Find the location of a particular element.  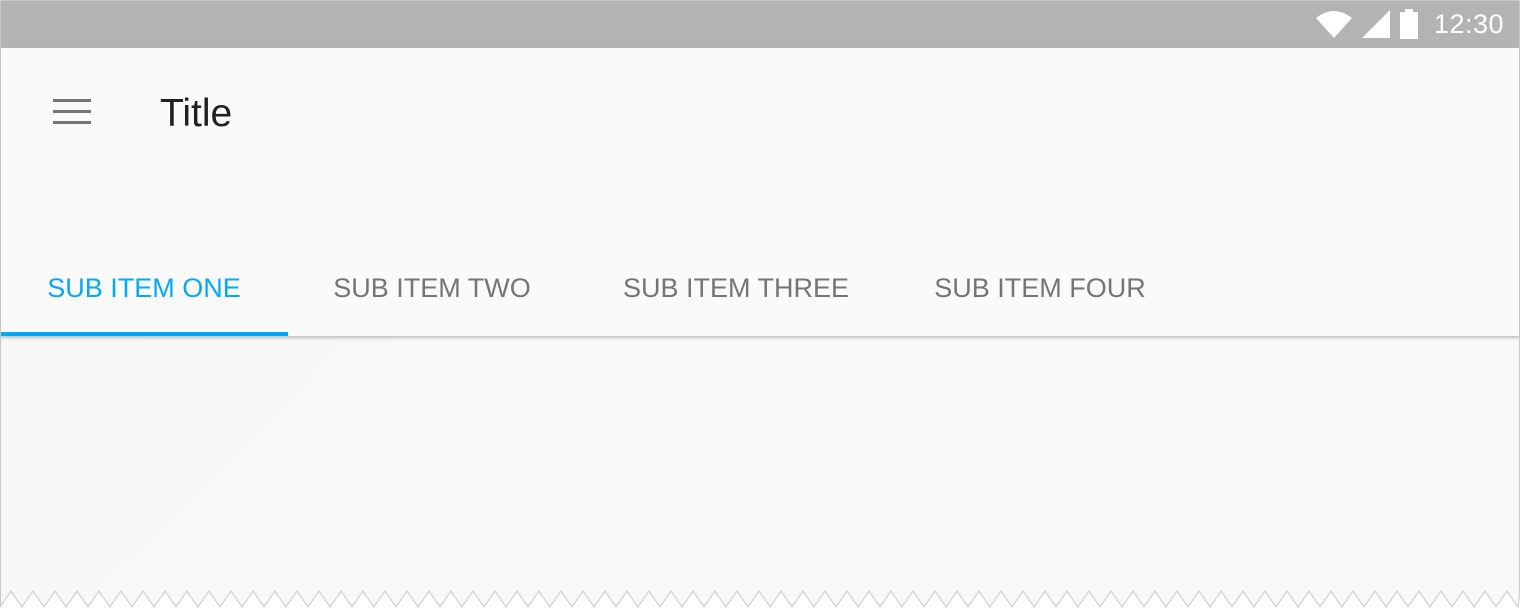

hamburger-menu-icon is located at coordinates (72, 114).